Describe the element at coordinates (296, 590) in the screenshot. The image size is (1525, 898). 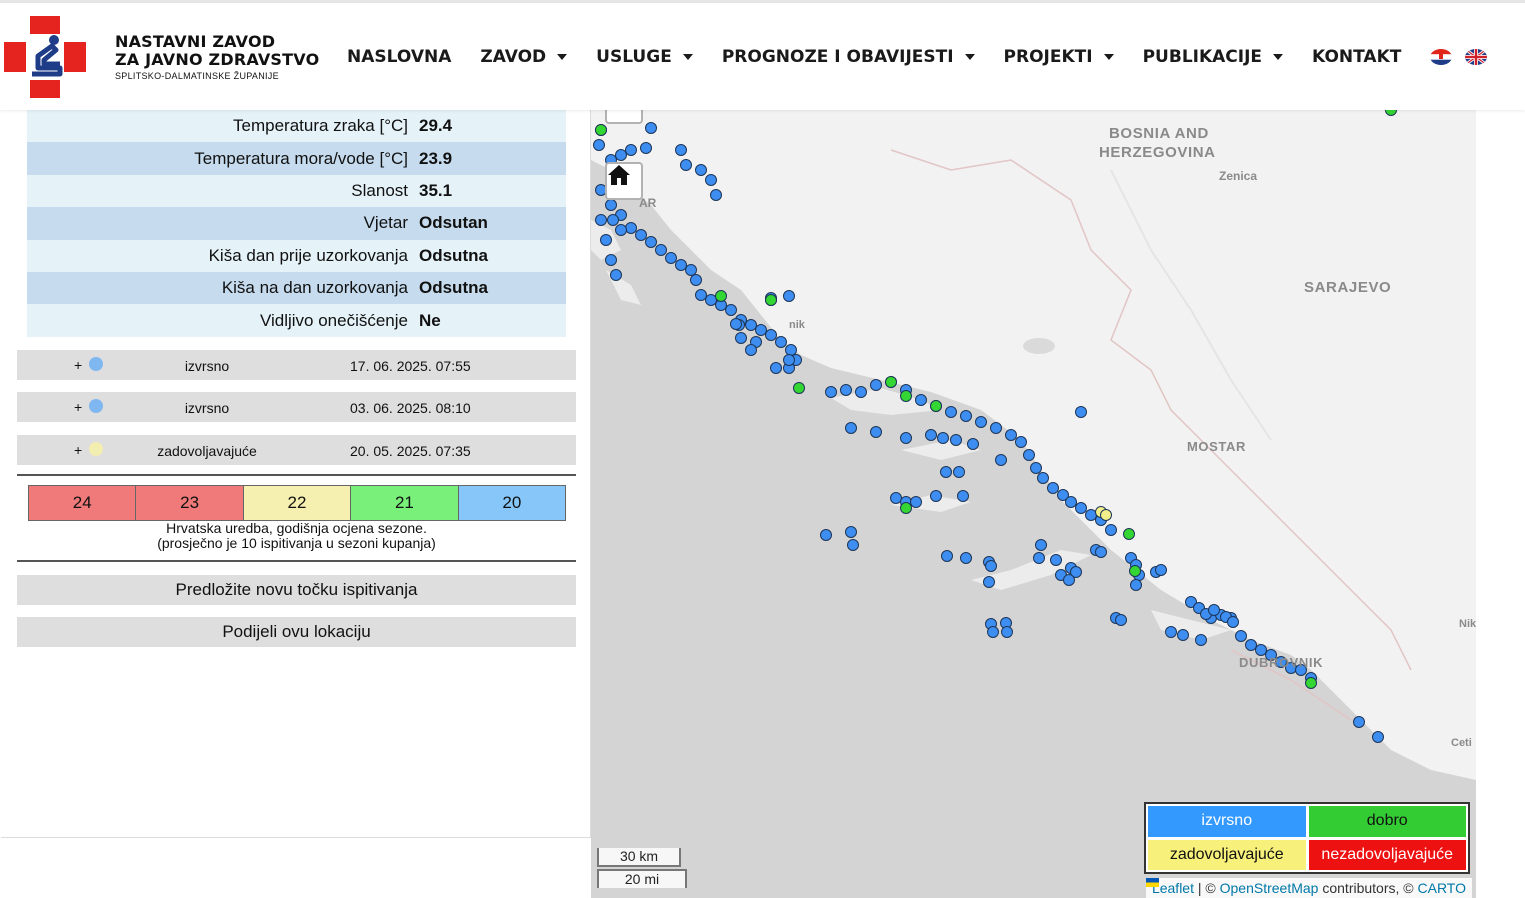
I see `suggest-point-button: Predložite novu točku ispitivanja` at that location.